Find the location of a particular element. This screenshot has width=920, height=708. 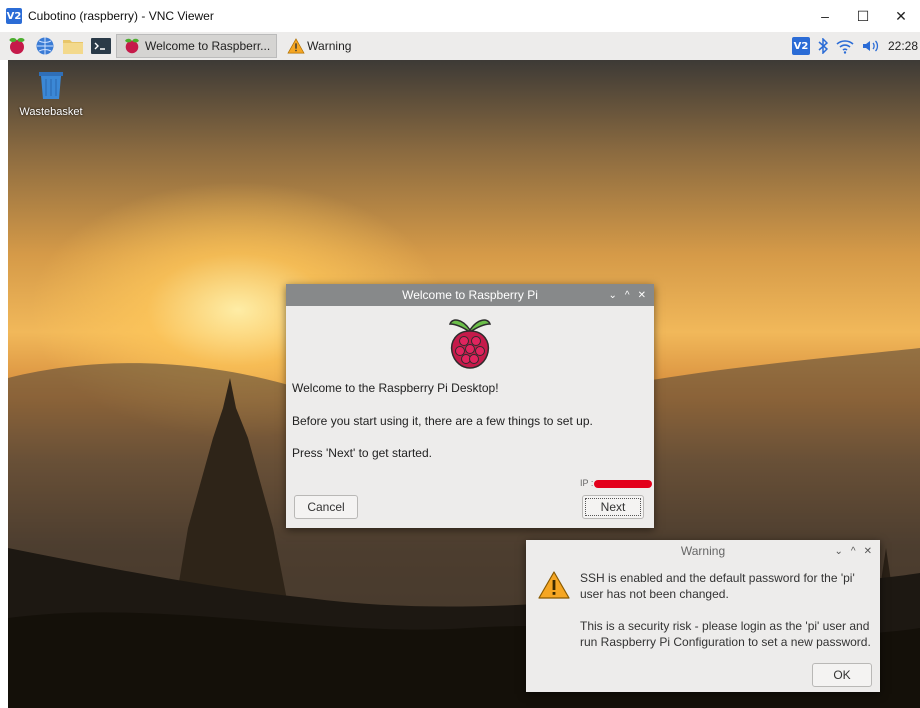

next-button: Next is located at coordinates (613, 507).